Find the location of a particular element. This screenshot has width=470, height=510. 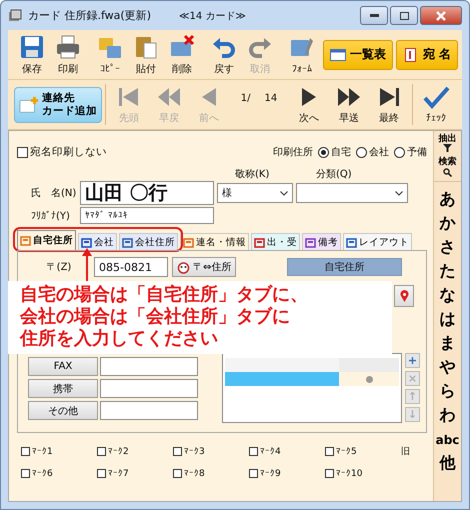

checkmark-icon is located at coordinates (436, 98).